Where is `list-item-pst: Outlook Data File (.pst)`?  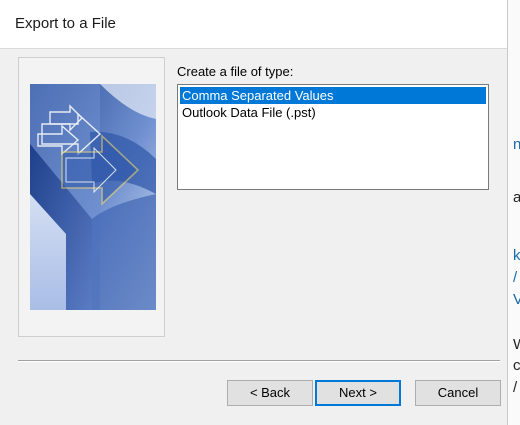 list-item-pst: Outlook Data File (.pst) is located at coordinates (333, 112).